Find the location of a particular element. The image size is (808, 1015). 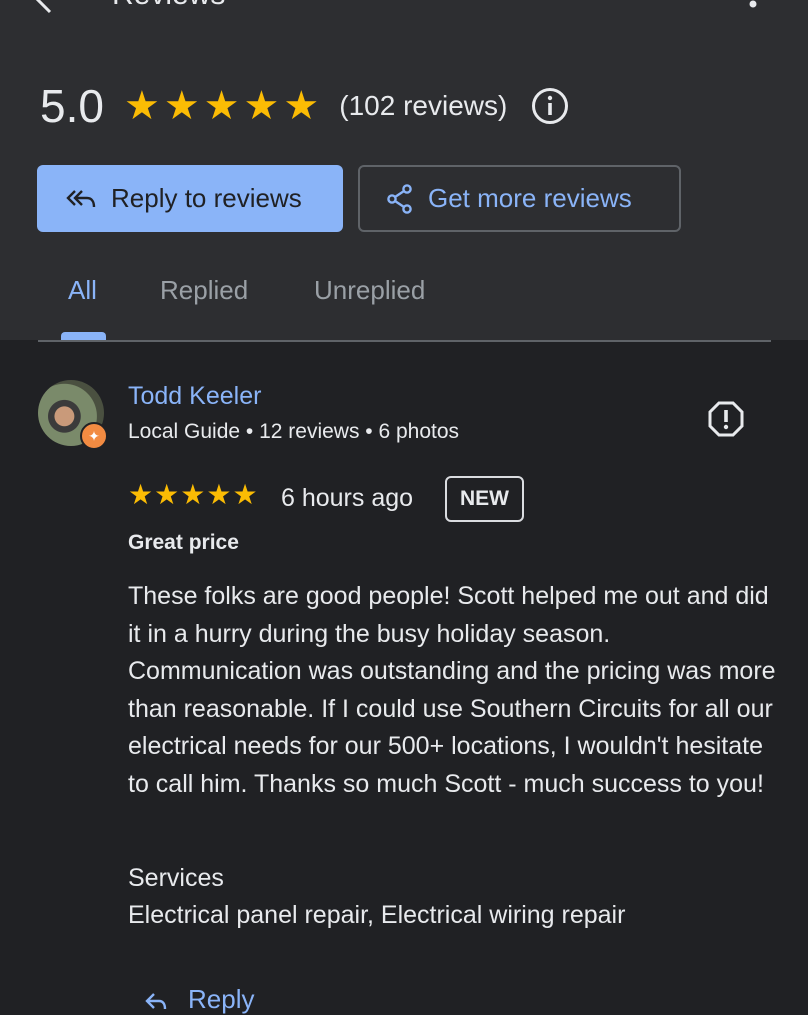

reply-all-icon is located at coordinates (81, 198).